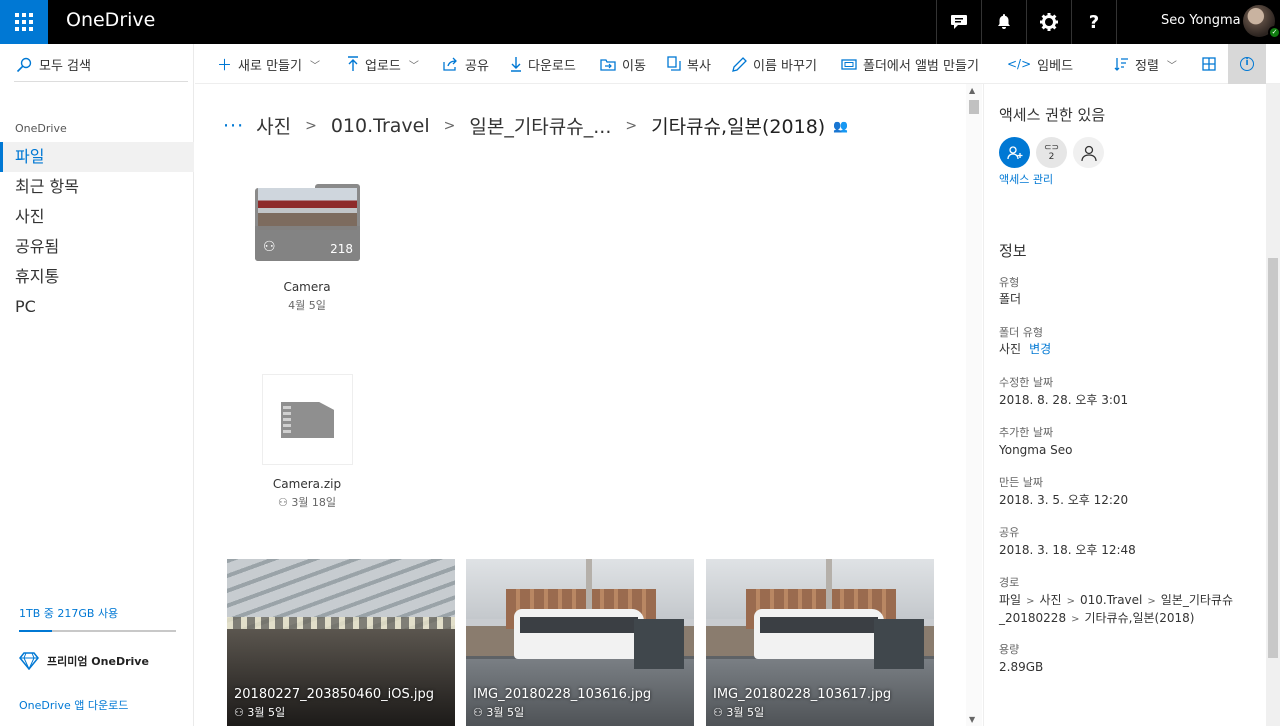 The image size is (1280, 726). What do you see at coordinates (353, 63) in the screenshot?
I see `upload-icon` at bounding box center [353, 63].